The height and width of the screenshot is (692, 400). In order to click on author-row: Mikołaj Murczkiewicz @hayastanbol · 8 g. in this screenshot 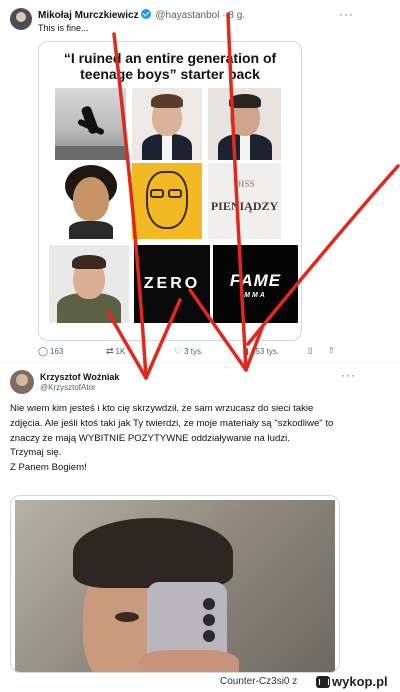, I will do `click(141, 15)`.